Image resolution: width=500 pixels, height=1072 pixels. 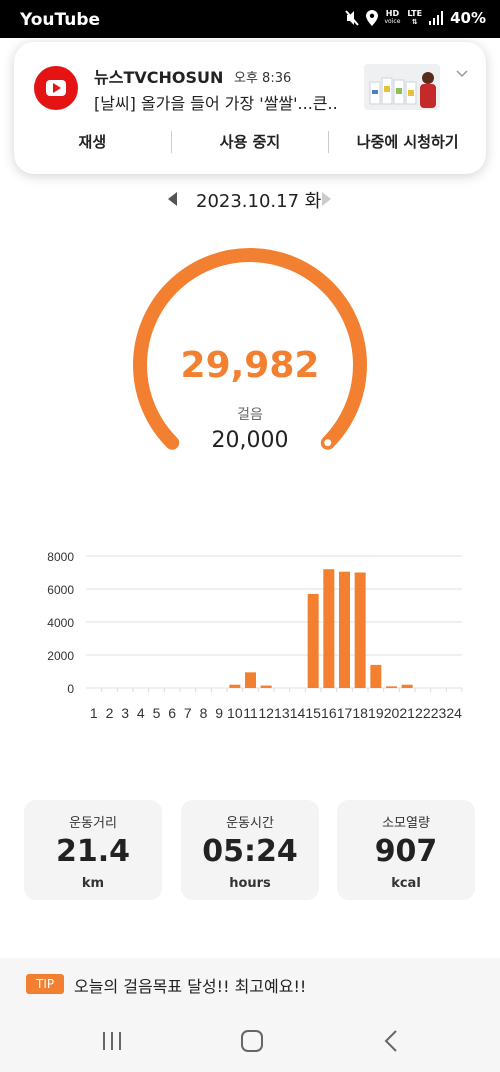 What do you see at coordinates (392, 21) in the screenshot?
I see `voice-label: voice` at bounding box center [392, 21].